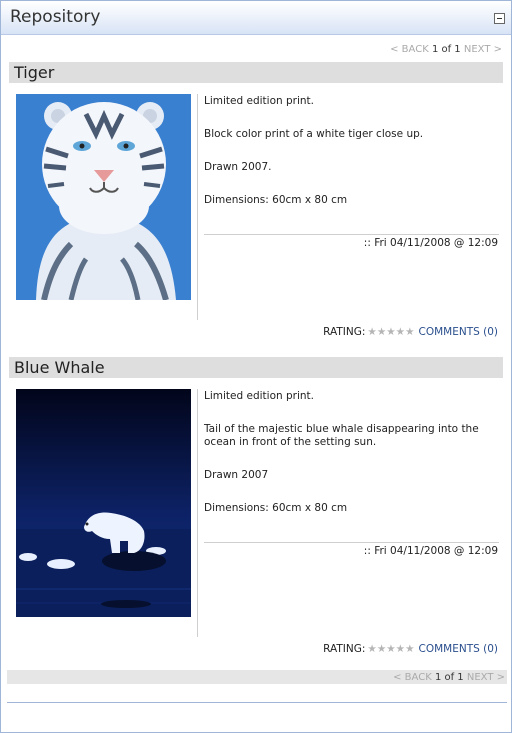  Describe the element at coordinates (59, 367) in the screenshot. I see `item-title: Blue Whale` at that location.